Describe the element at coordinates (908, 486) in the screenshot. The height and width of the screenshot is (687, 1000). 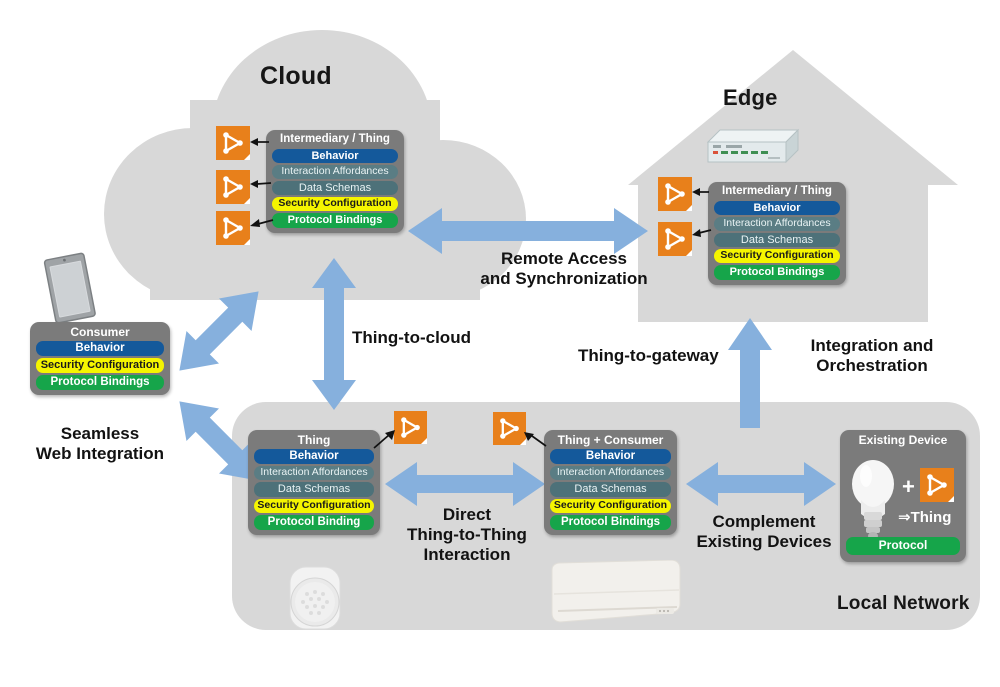
I see `plus-sign: +` at that location.